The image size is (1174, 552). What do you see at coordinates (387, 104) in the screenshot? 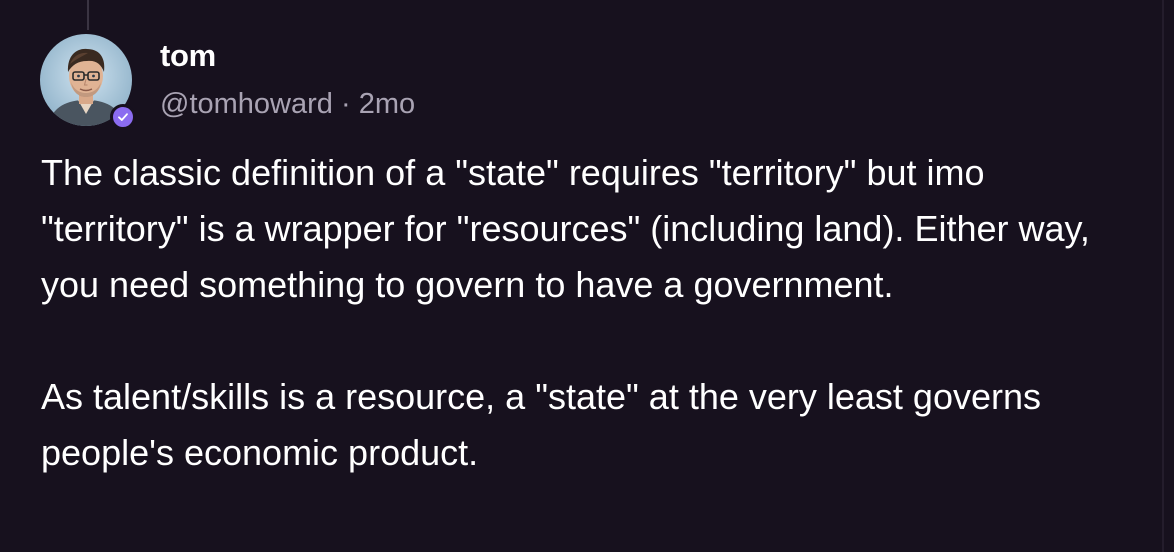
I see `post-timestamp: 2mo` at bounding box center [387, 104].